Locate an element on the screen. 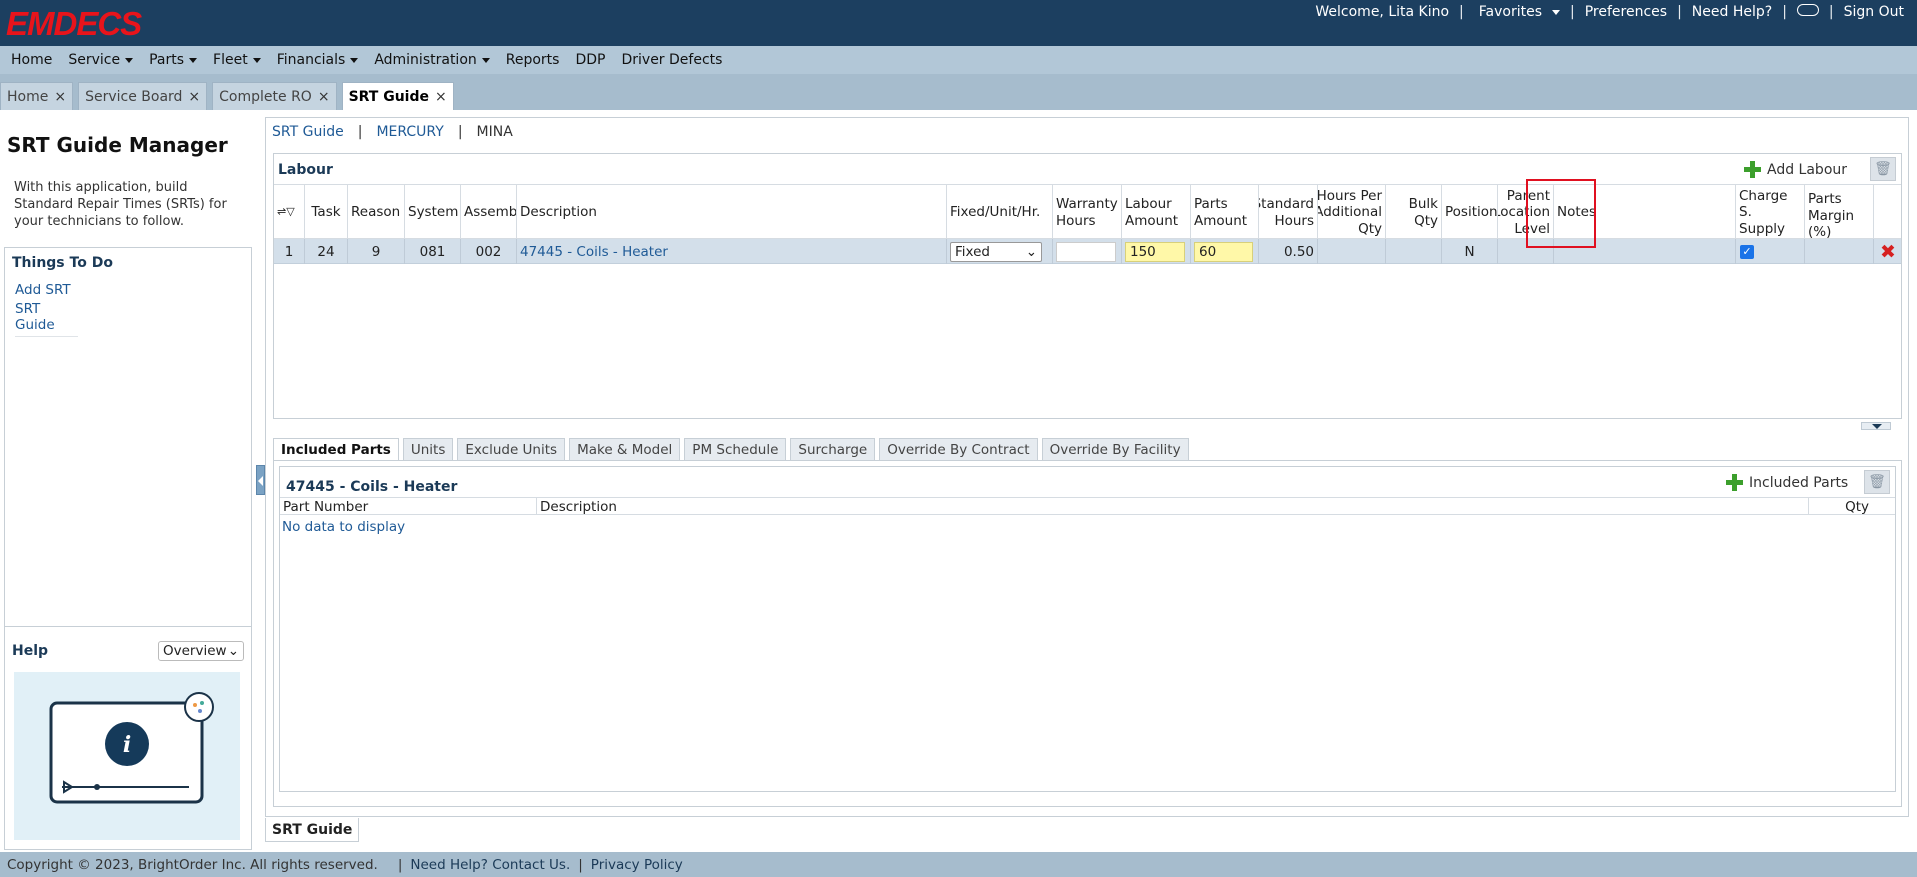 This screenshot has height=877, width=1917. tab-override-by-facility: Override By Facility is located at coordinates (1115, 449).